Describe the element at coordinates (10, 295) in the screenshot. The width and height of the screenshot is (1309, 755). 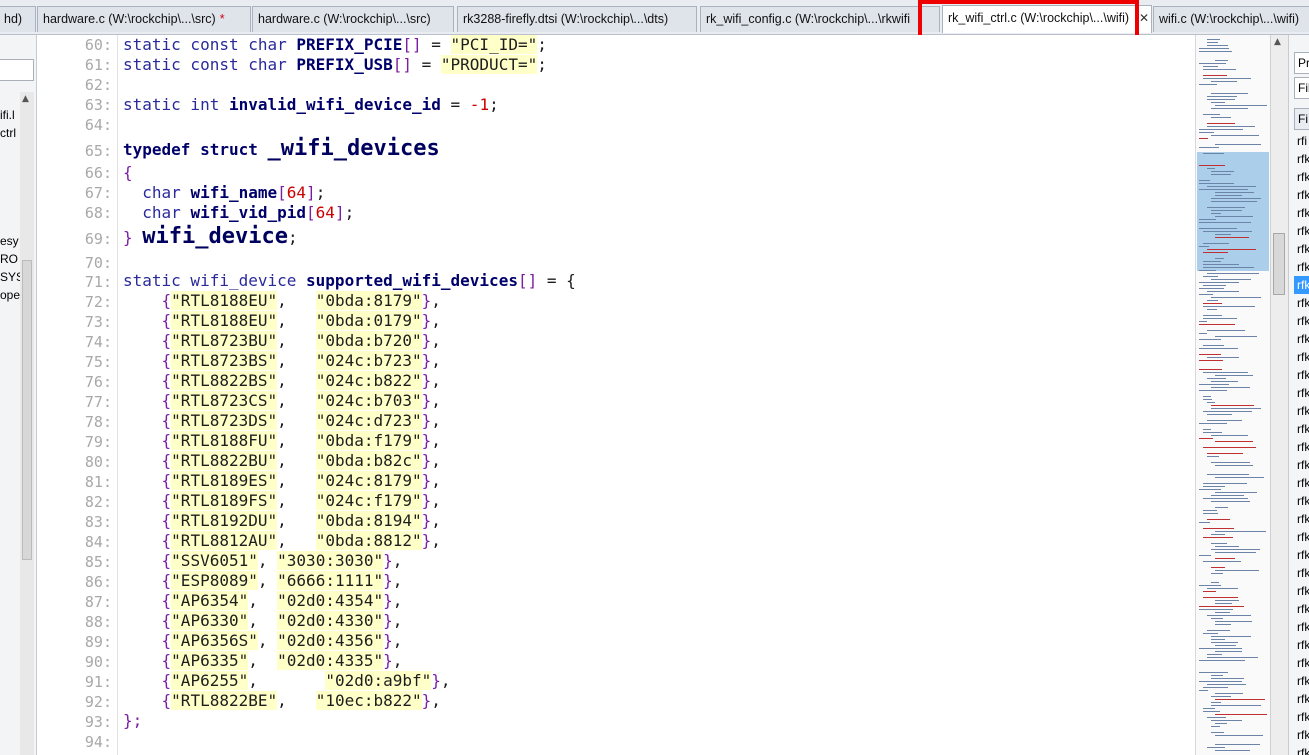
I see `list-item: ope` at that location.